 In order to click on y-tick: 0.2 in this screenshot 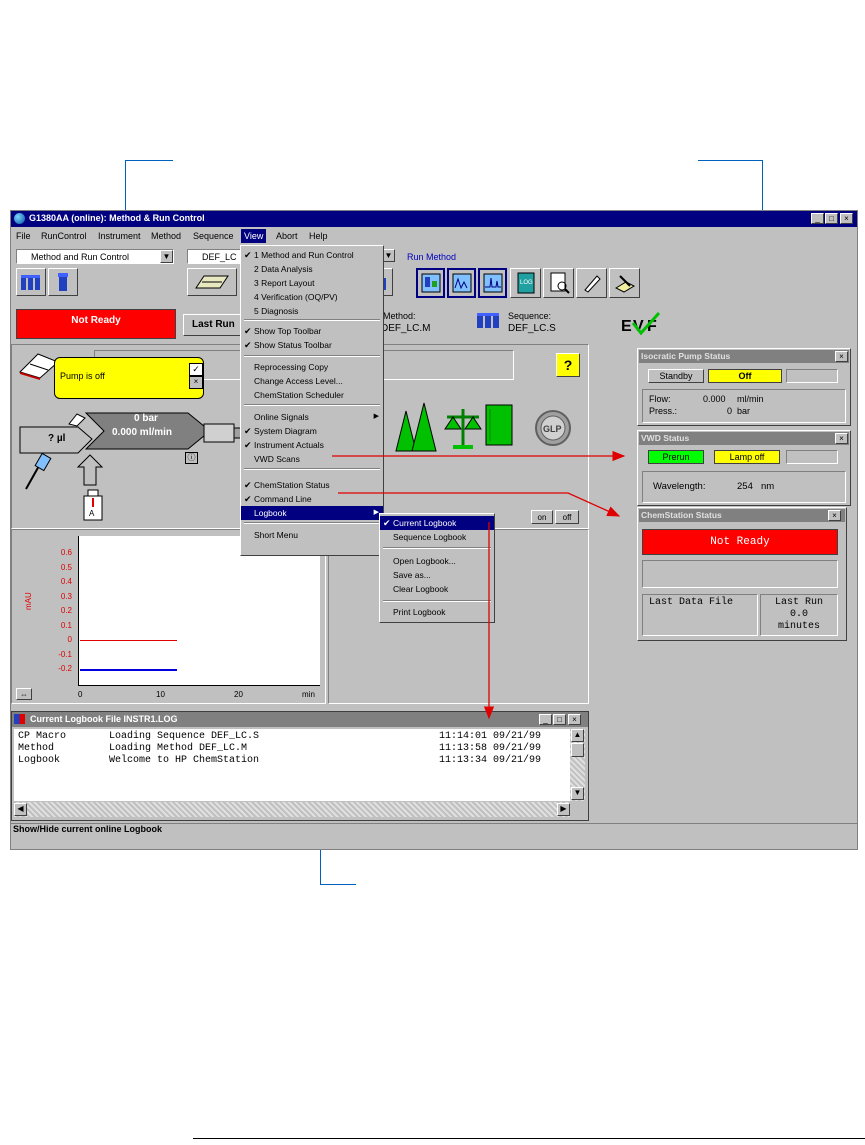, I will do `click(66, 610)`.